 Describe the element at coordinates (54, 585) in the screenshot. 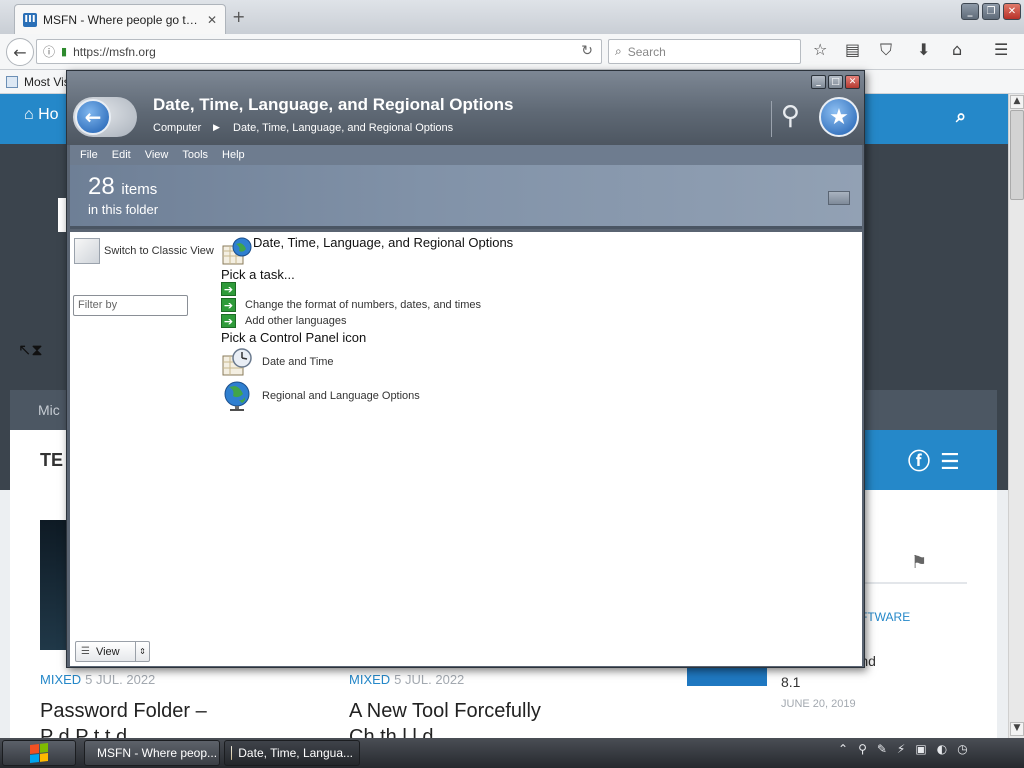

I see `article-thumbnail` at that location.